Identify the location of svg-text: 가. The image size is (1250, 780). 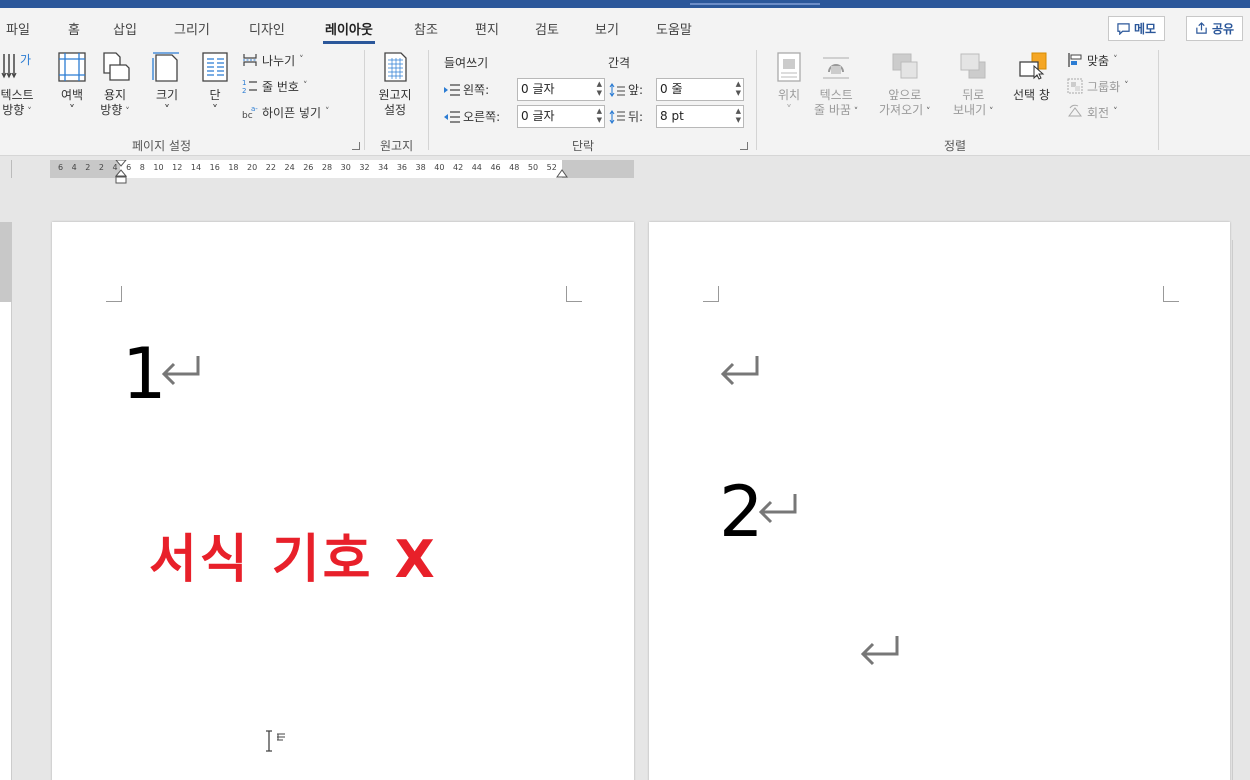
(25, 60).